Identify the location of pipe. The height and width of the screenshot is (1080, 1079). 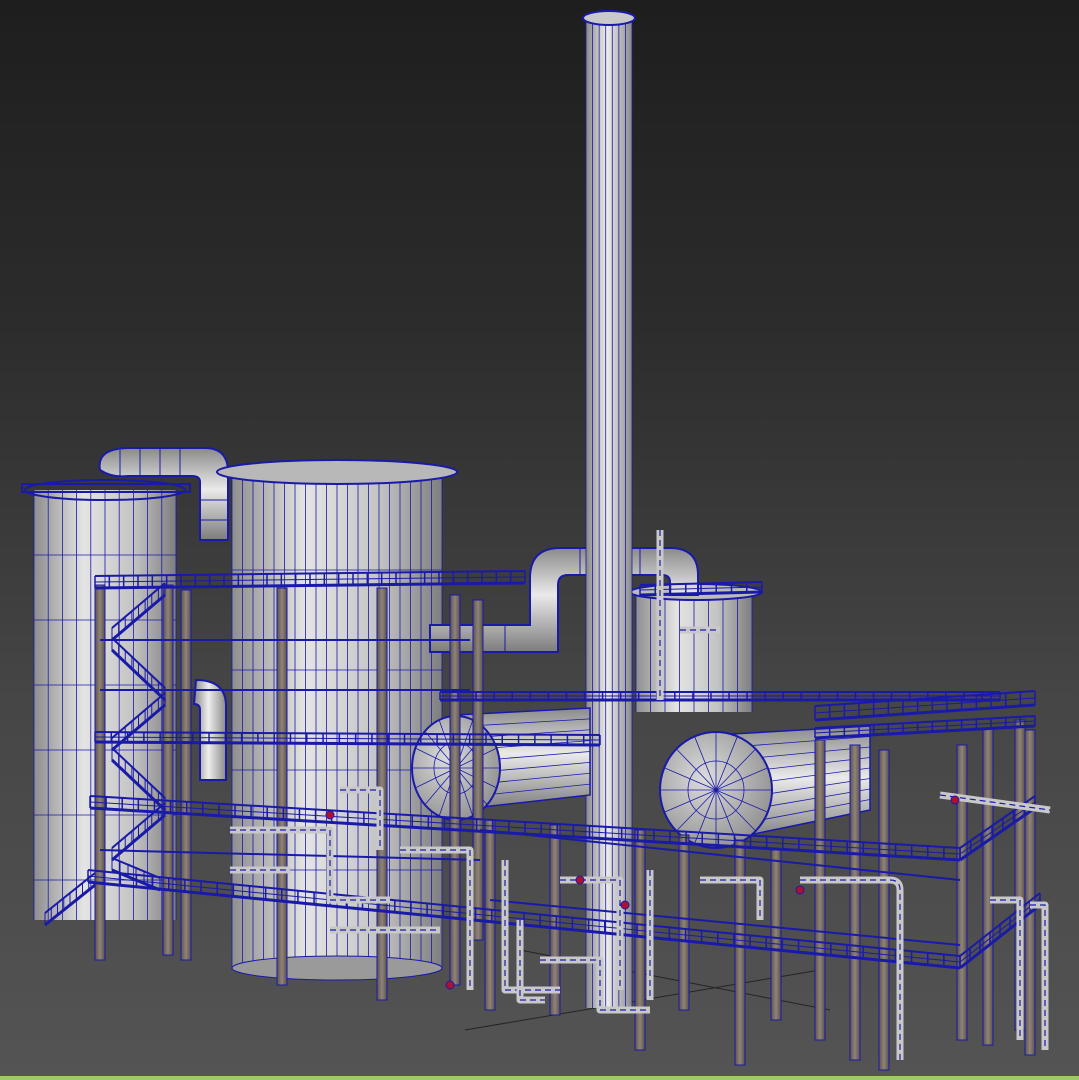
(732, 898).